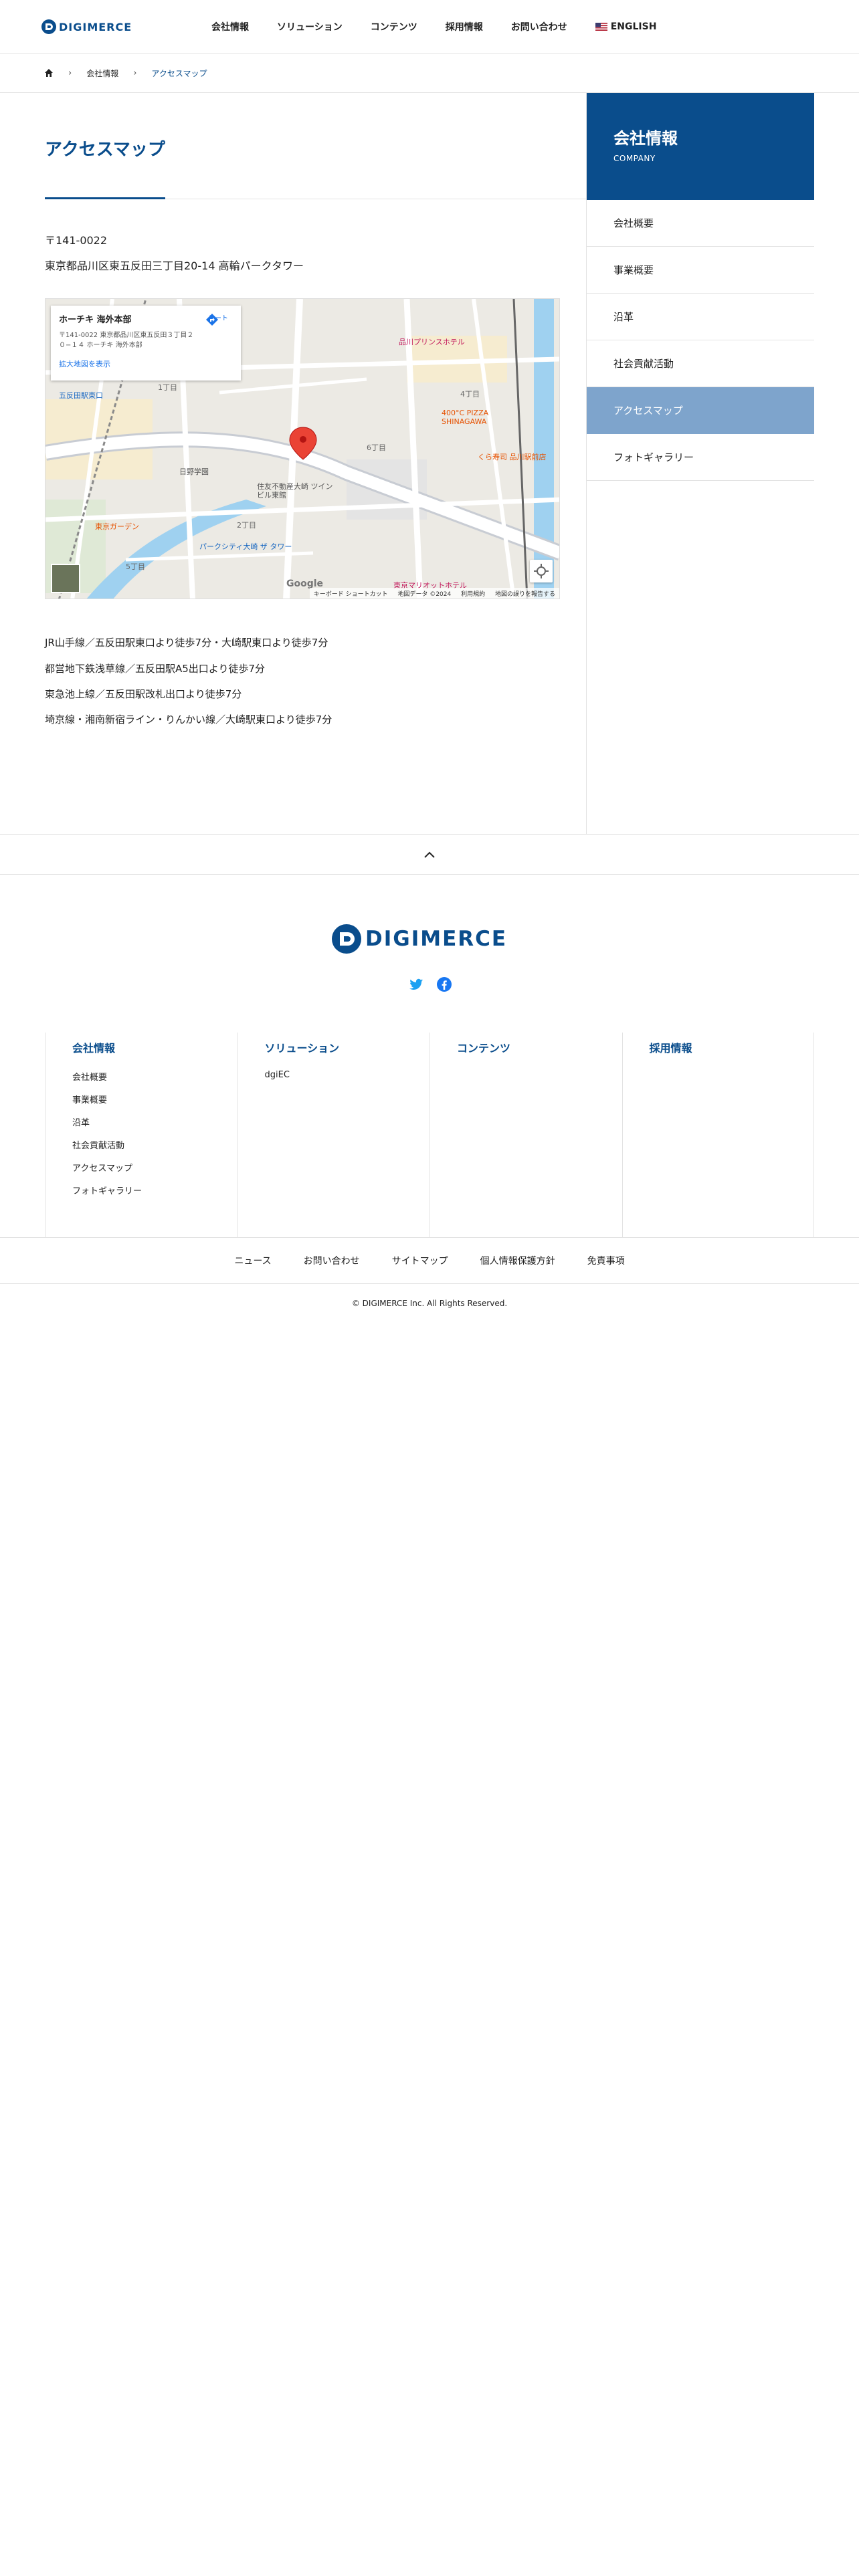 The image size is (859, 2576). What do you see at coordinates (347, 1081) in the screenshot?
I see `footer-link-dgiec: dgiEC` at bounding box center [347, 1081].